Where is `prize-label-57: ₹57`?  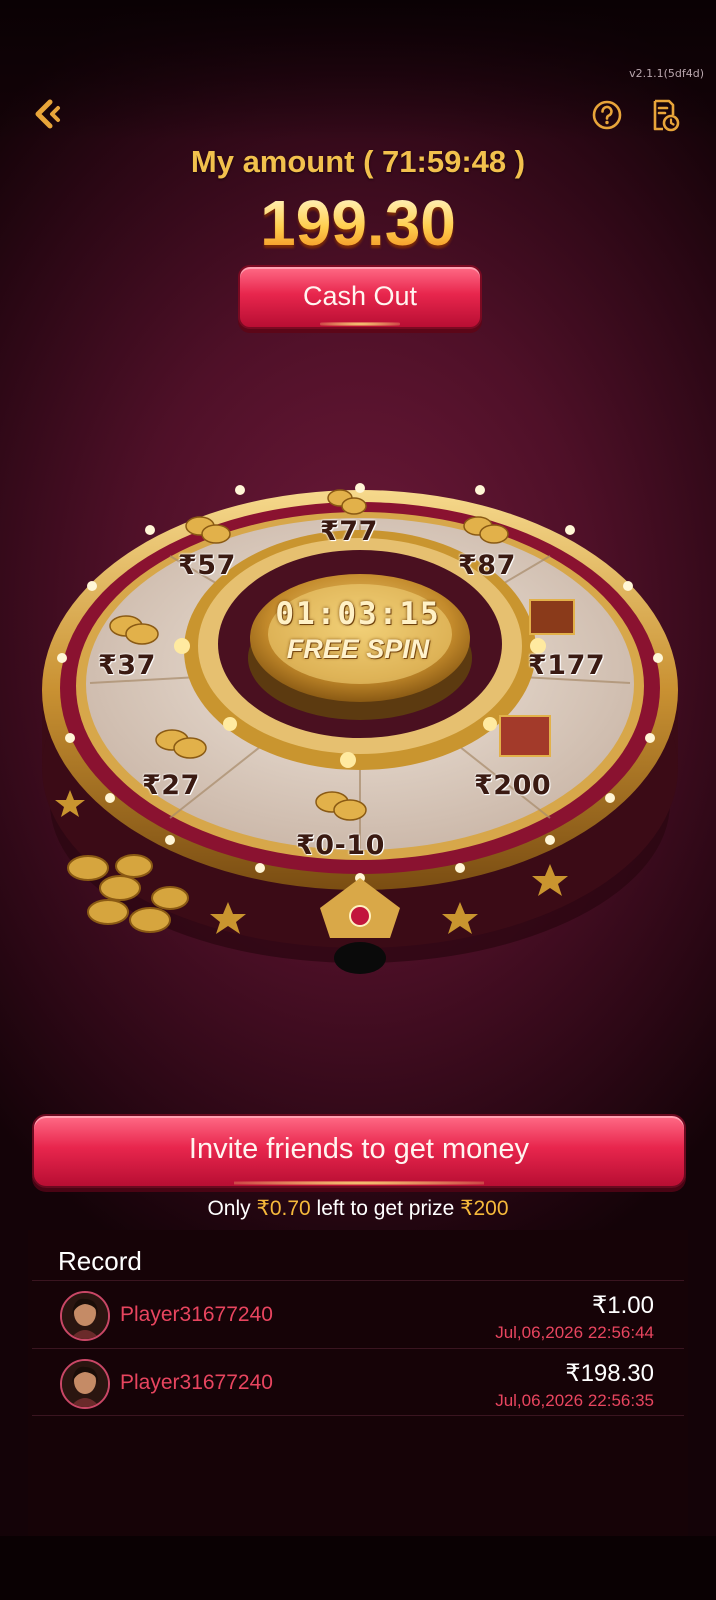 prize-label-57: ₹57 is located at coordinates (207, 565).